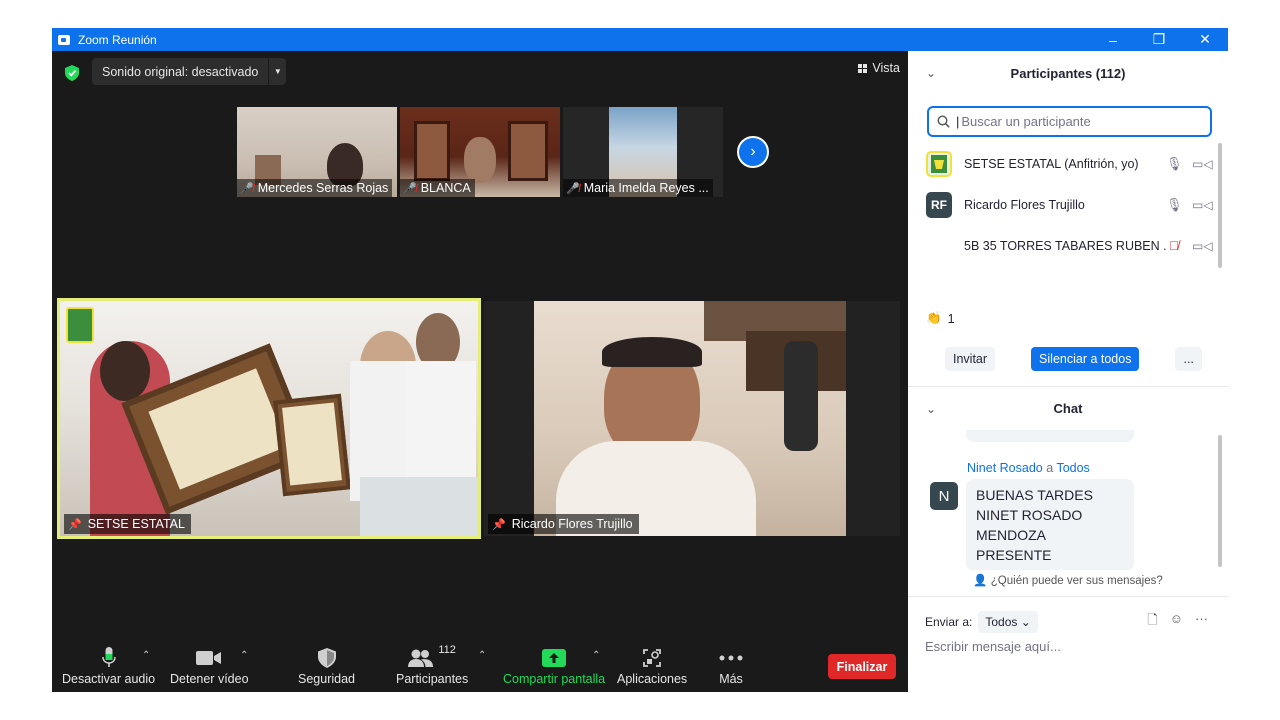 The width and height of the screenshot is (1280, 720). Describe the element at coordinates (269, 418) in the screenshot. I see `video-tile-setse: 📌 SETSE ESTATAL` at that location.